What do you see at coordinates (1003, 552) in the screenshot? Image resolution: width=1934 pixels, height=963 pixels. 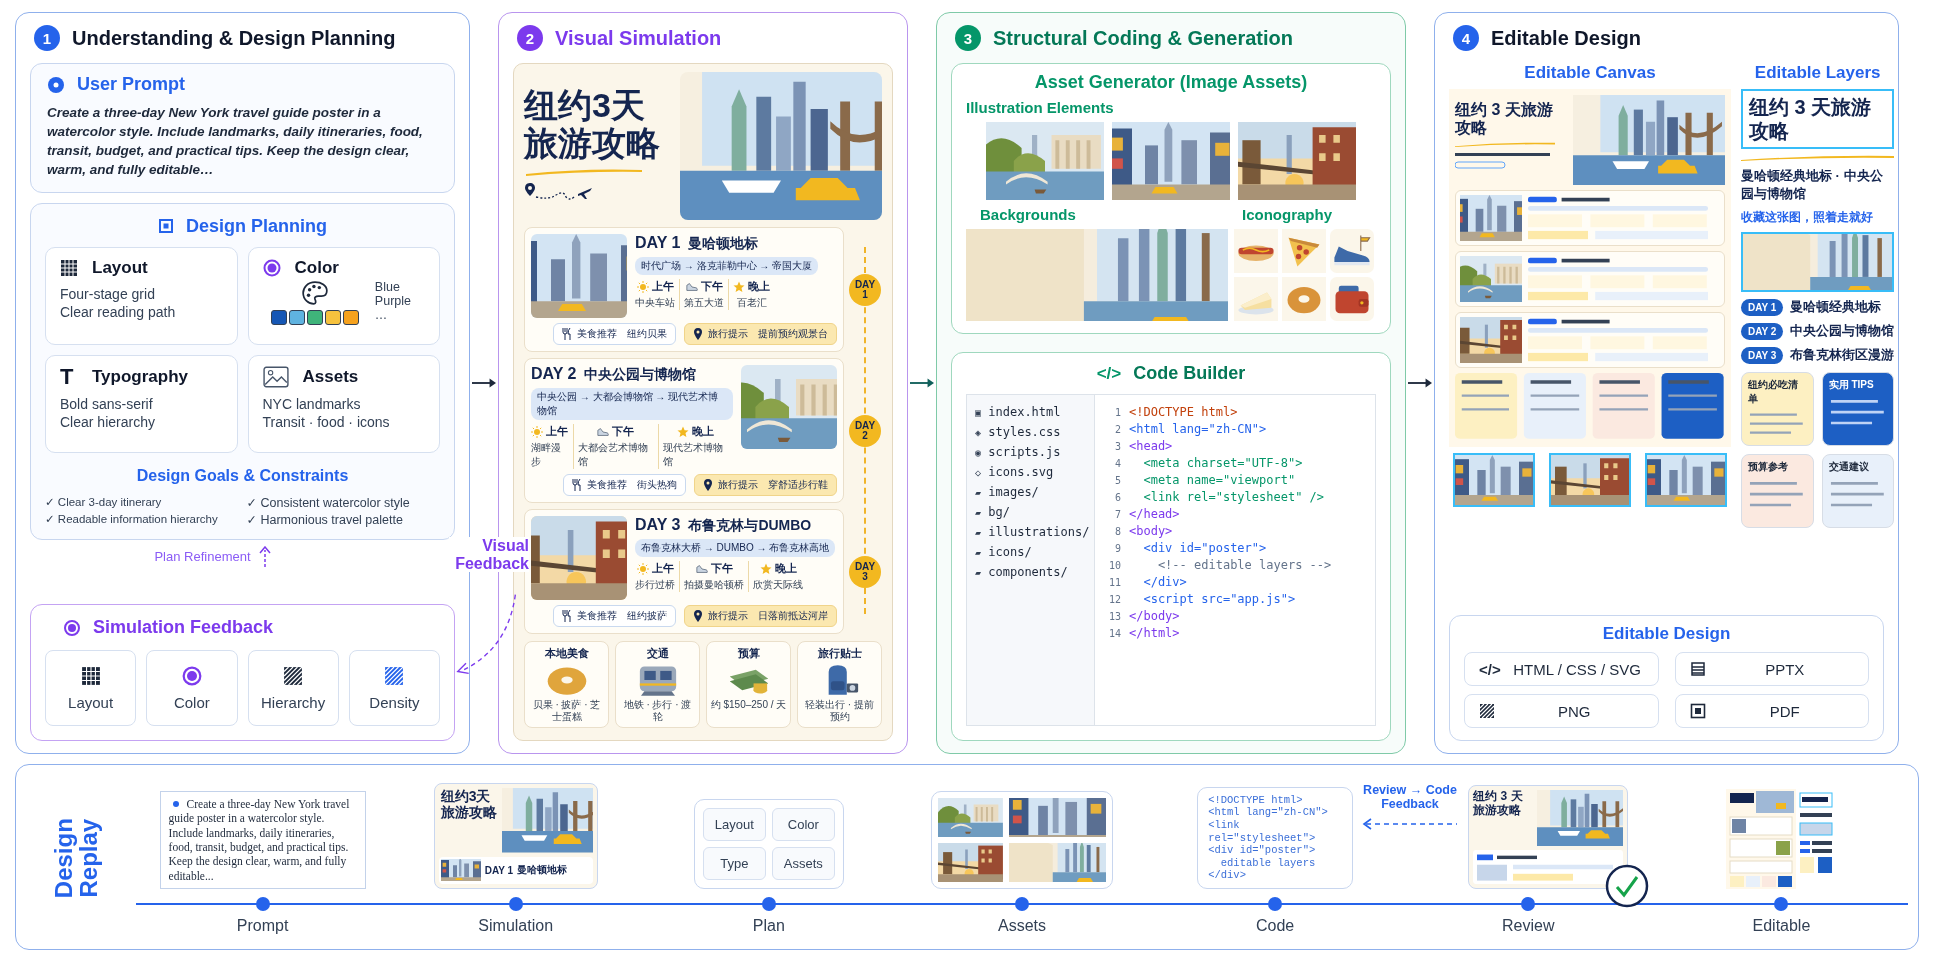 I see `file-item: ▰ icons/` at bounding box center [1003, 552].